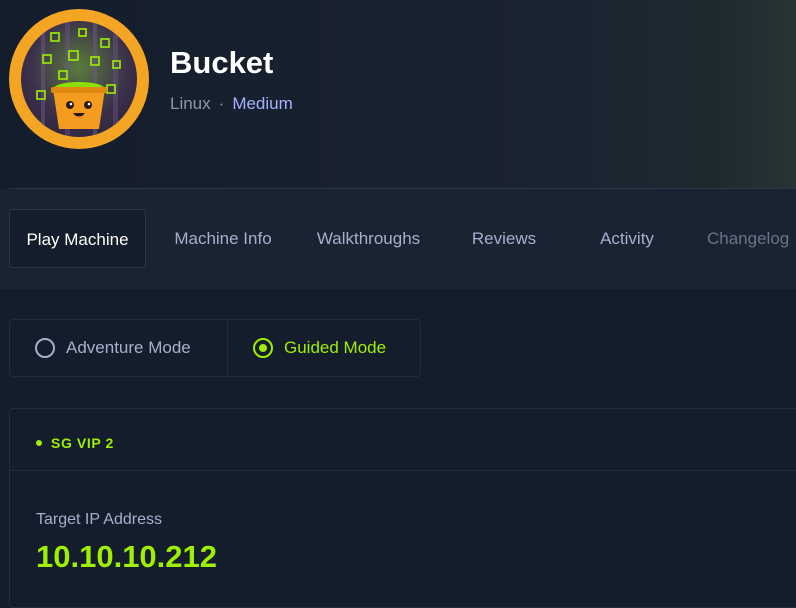 The height and width of the screenshot is (608, 796). I want to click on server-indicator: SG VIP 2, so click(75, 443).